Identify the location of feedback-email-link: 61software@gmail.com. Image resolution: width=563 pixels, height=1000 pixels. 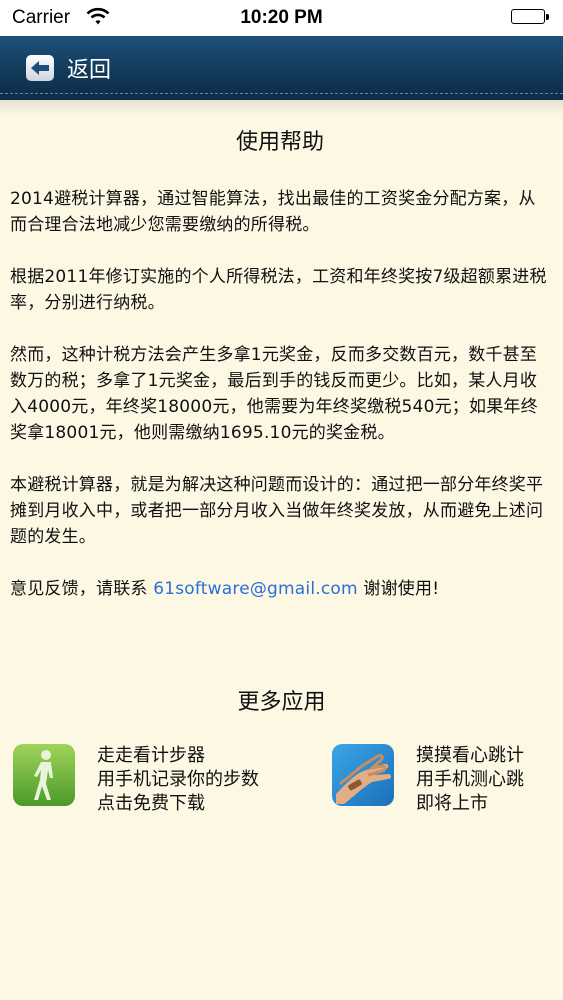
(255, 589).